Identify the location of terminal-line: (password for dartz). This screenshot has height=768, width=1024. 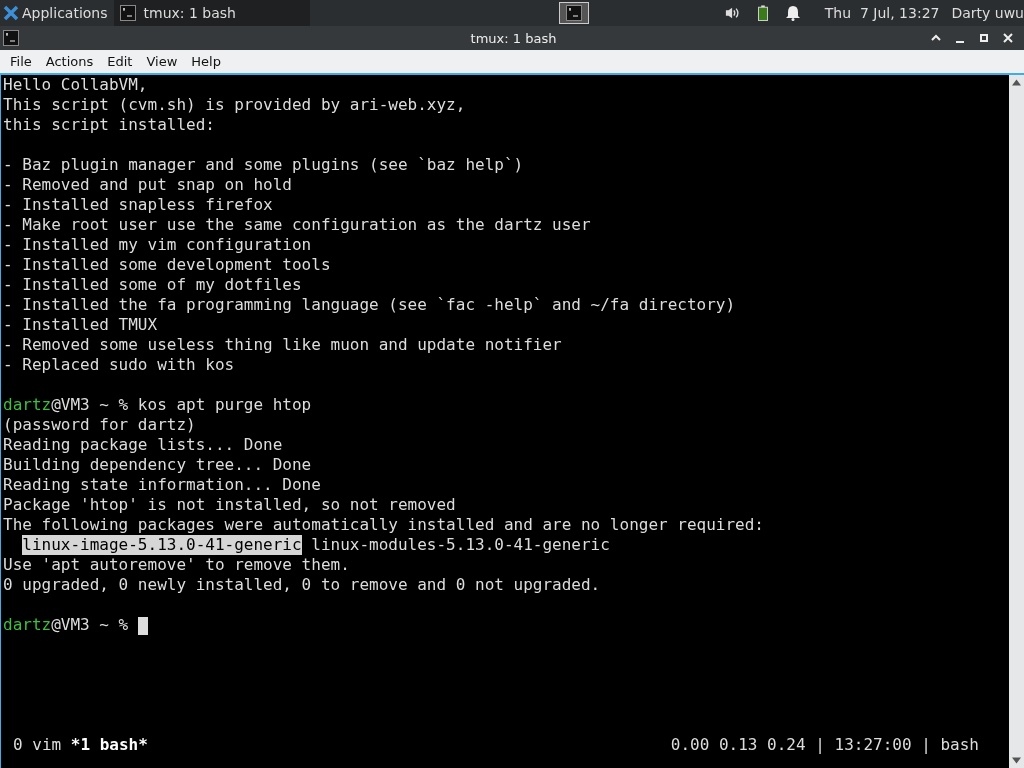
(100, 425).